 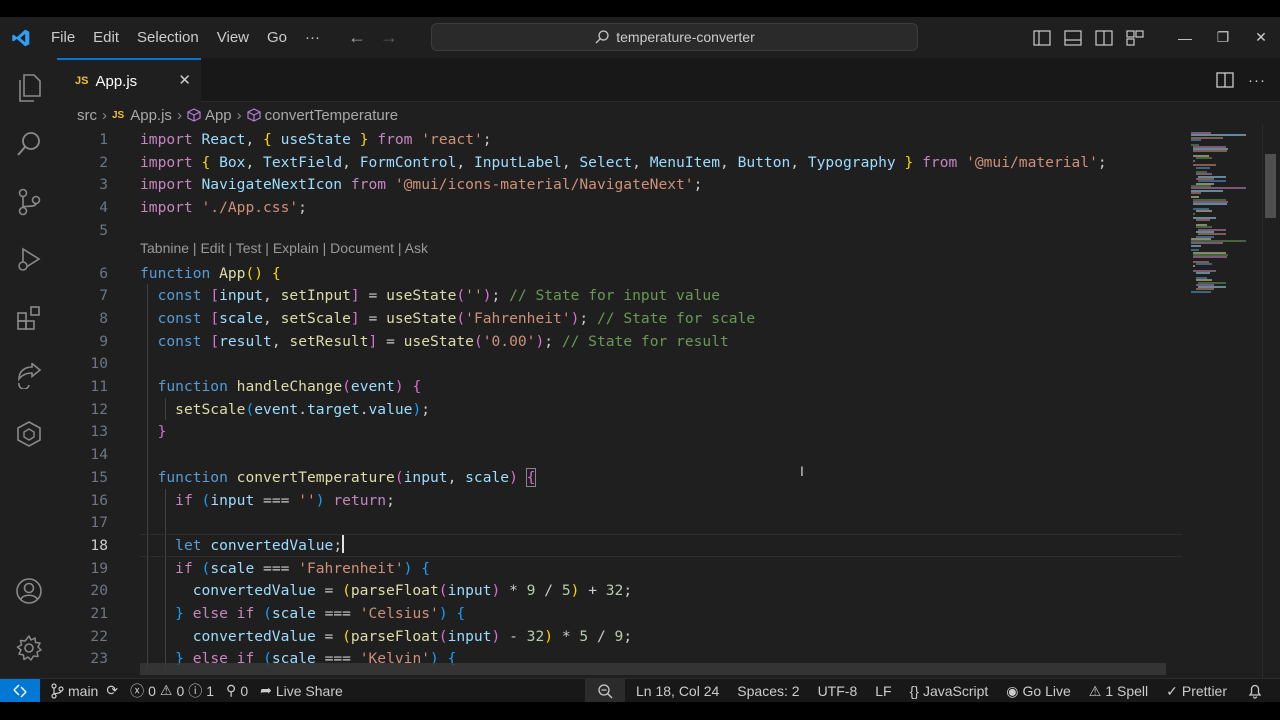 I want to click on menu-file: File, so click(x=63, y=37).